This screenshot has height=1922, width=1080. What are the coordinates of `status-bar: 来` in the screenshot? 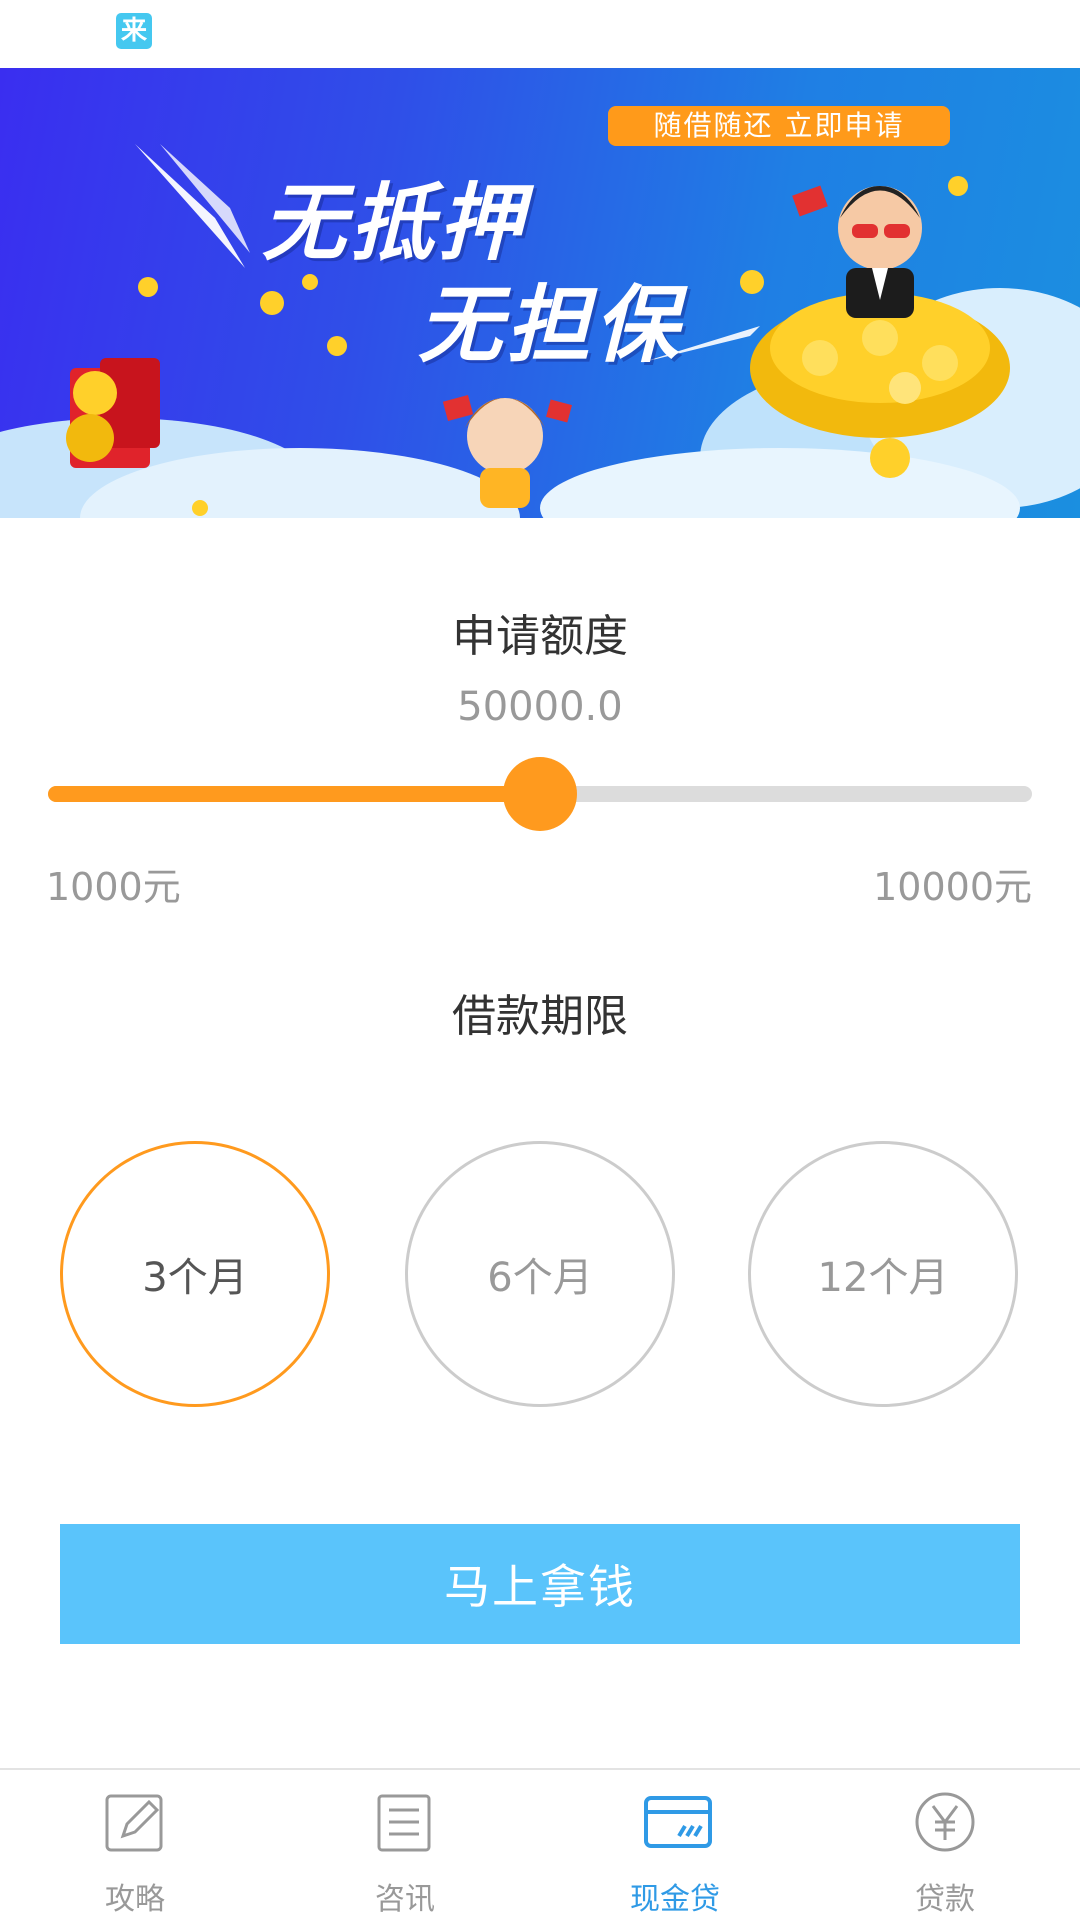 It's located at (540, 34).